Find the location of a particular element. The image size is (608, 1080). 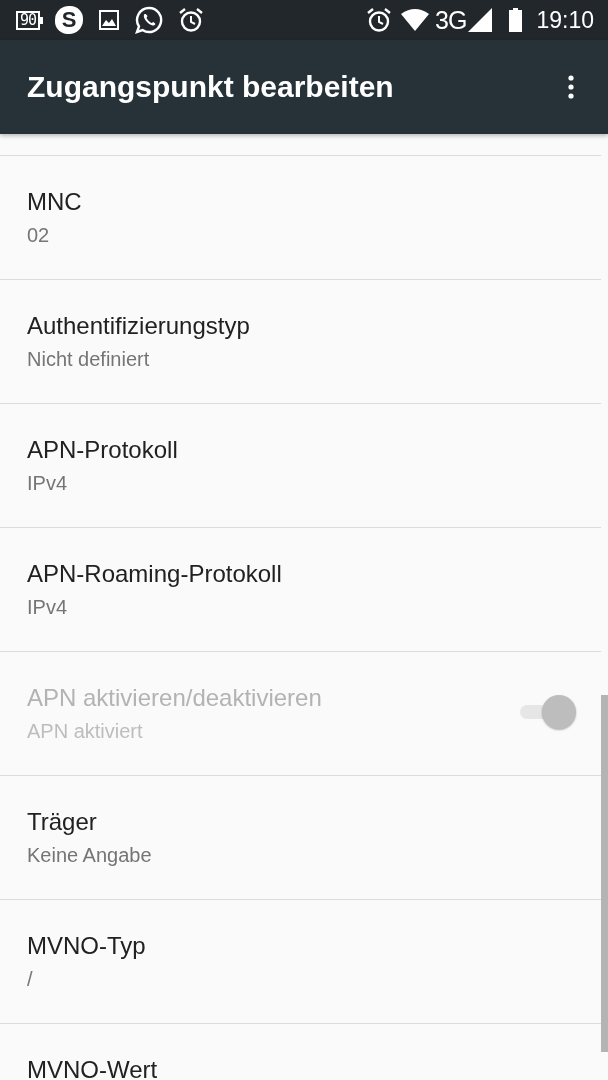

network-type-label: 3G is located at coordinates (451, 20).